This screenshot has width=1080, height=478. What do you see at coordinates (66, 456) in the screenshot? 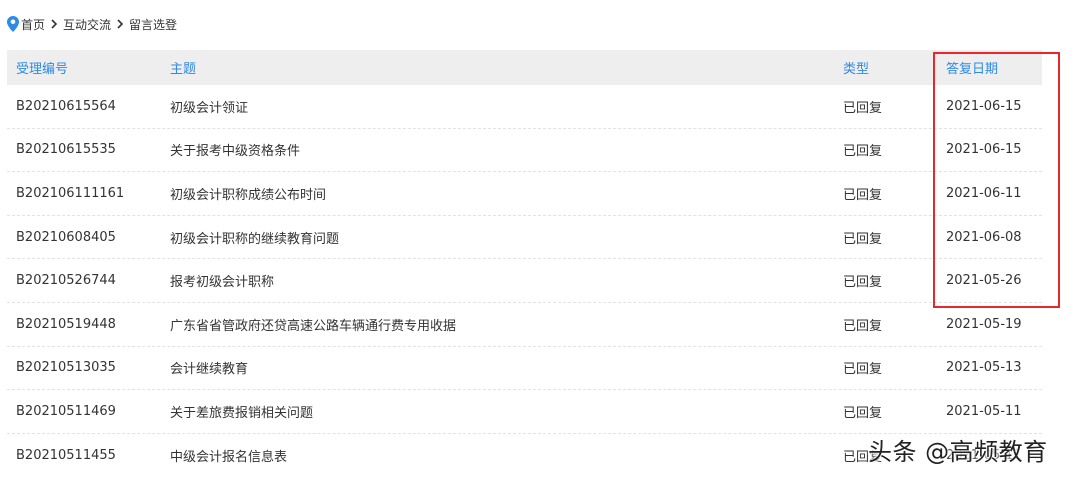
I see `row-id: B20210511455` at bounding box center [66, 456].